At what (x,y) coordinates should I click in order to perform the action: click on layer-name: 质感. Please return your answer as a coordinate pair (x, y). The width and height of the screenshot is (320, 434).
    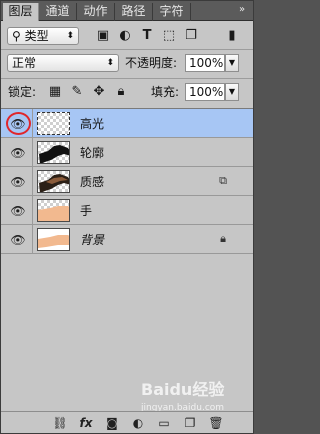
    Looking at the image, I should click on (92, 182).